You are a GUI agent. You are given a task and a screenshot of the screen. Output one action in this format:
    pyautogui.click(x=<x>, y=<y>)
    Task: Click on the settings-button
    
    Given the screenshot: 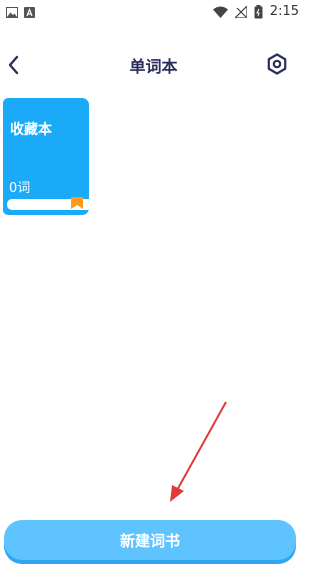 What is the action you would take?
    pyautogui.click(x=277, y=64)
    